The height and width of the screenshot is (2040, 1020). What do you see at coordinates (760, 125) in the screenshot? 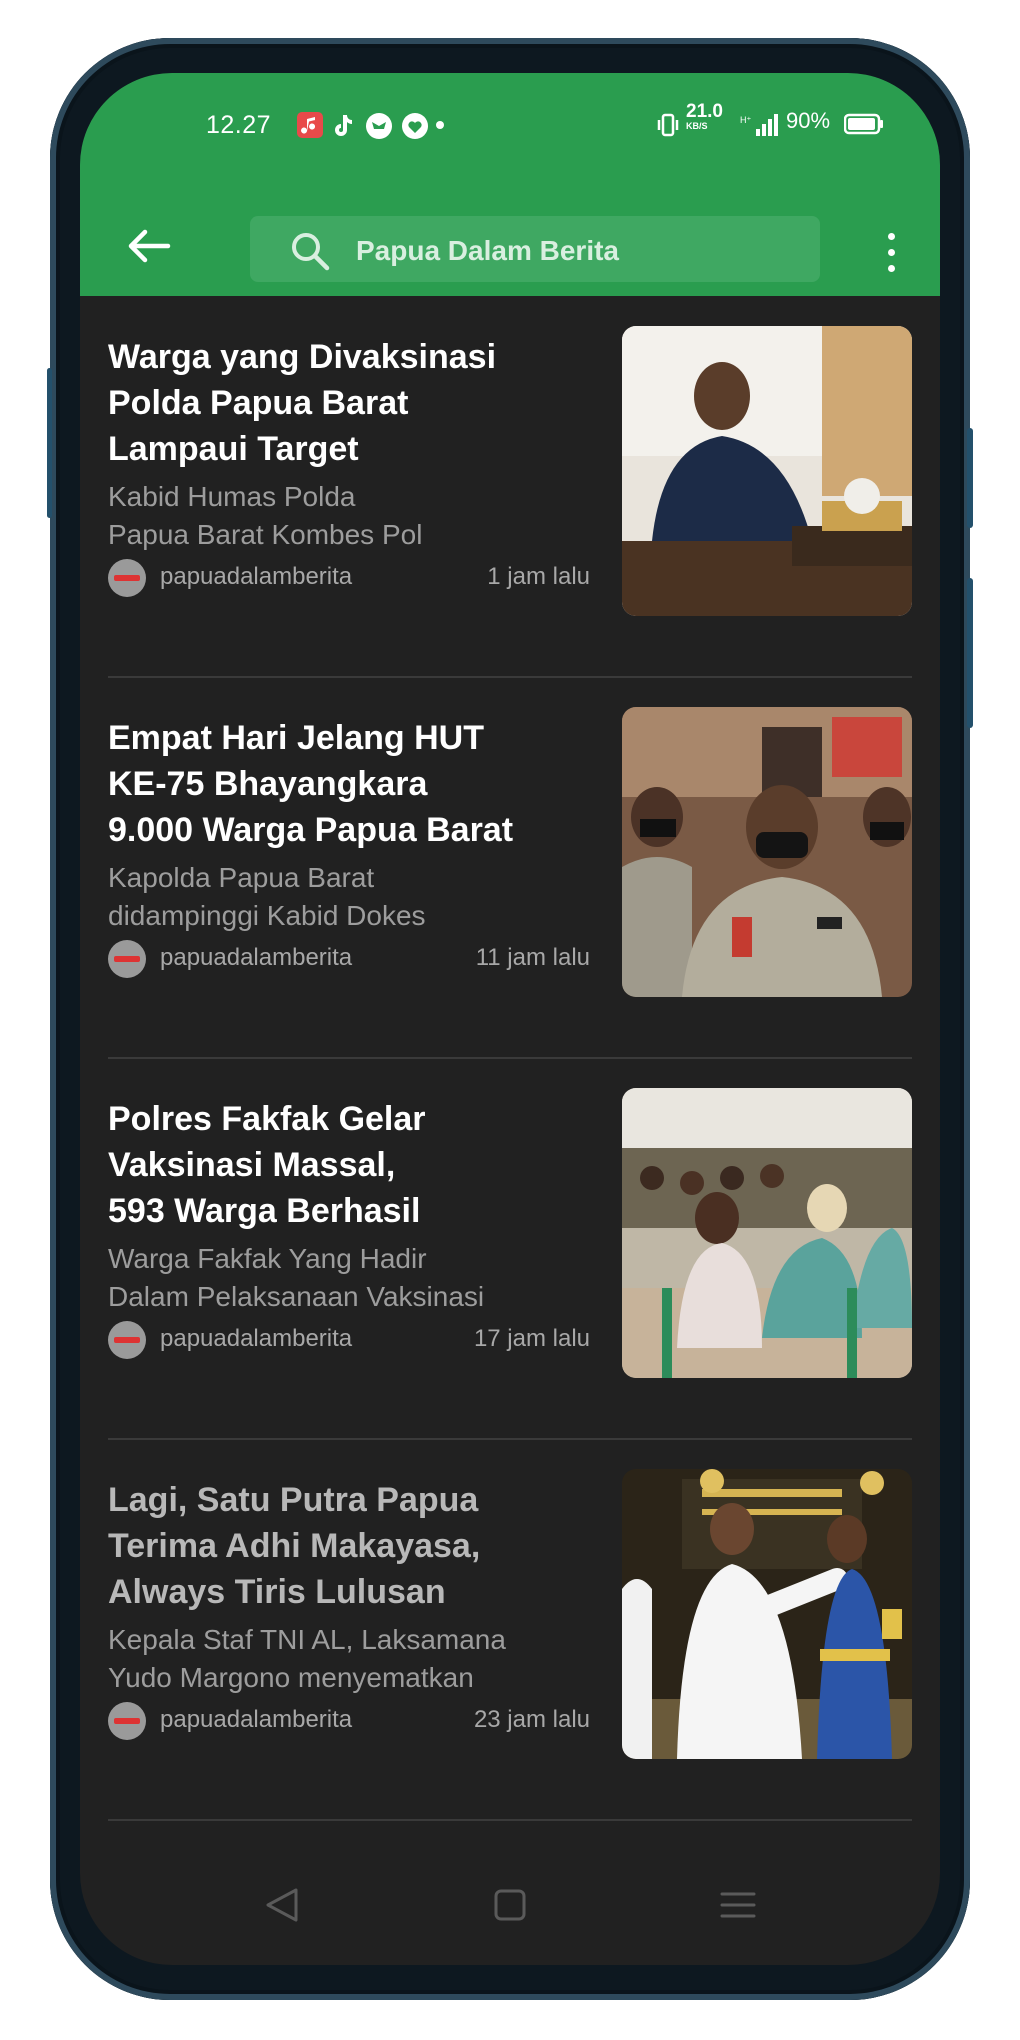
I see `signal-icon: H⁺` at bounding box center [760, 125].